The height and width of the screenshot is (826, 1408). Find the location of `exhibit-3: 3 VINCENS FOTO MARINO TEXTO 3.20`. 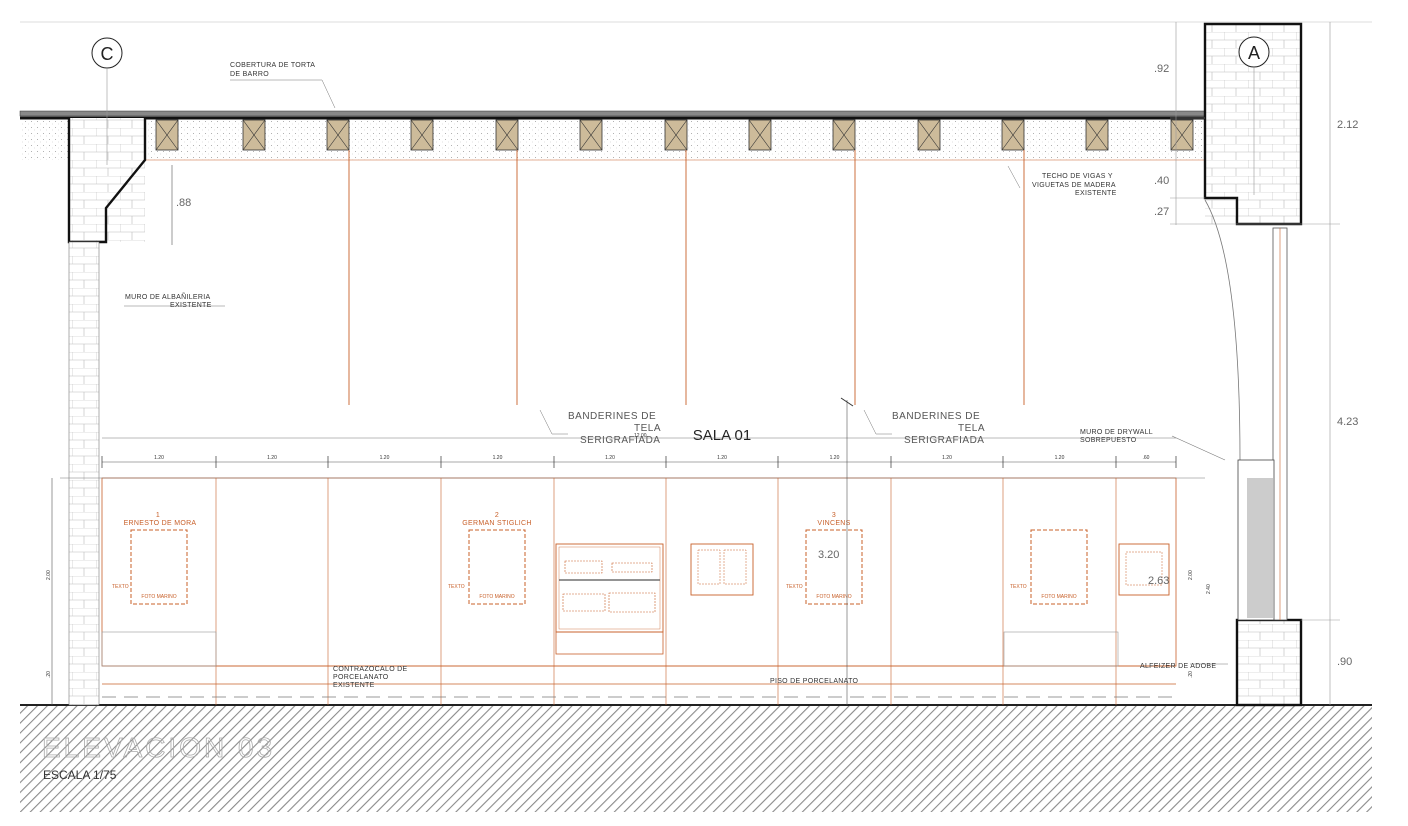

exhibit-3: 3 VINCENS FOTO MARINO TEXTO 3.20 is located at coordinates (824, 558).